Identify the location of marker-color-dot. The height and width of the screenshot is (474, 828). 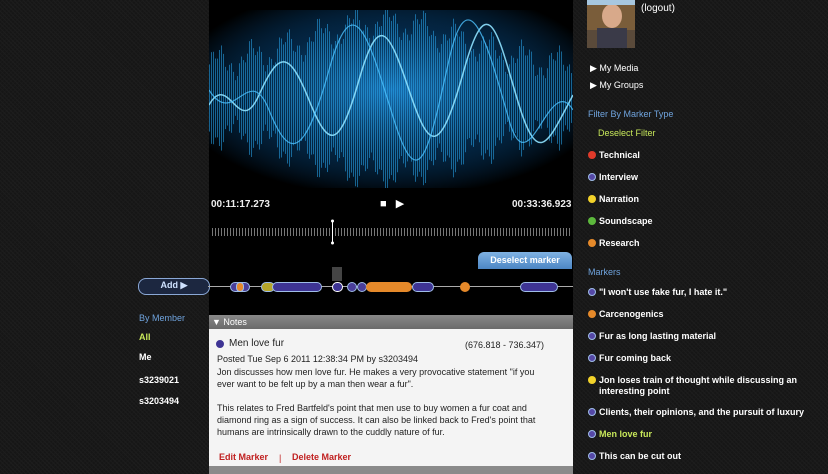
(220, 344).